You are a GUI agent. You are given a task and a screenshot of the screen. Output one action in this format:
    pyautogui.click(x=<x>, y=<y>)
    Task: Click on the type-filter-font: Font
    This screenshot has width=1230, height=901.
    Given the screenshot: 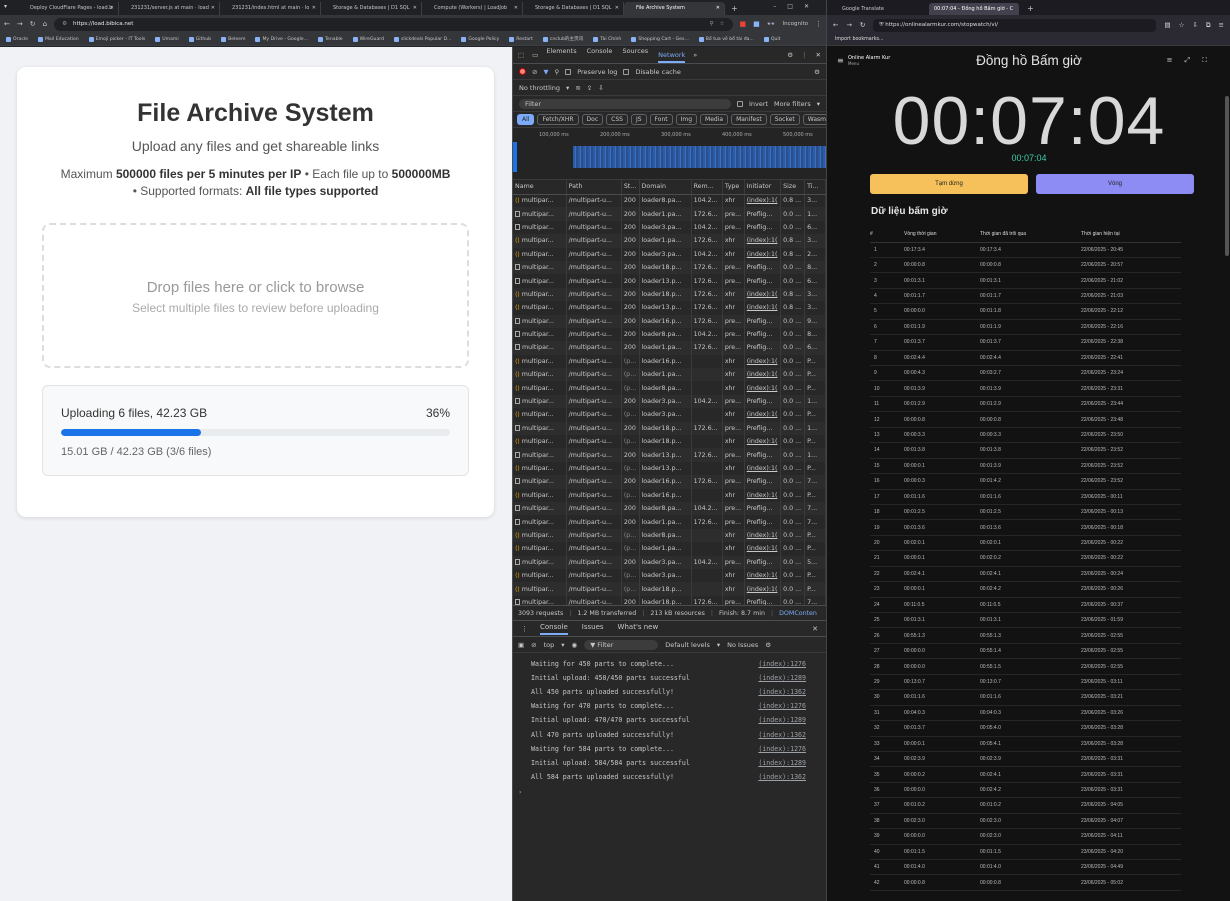 What is the action you would take?
    pyautogui.click(x=661, y=119)
    